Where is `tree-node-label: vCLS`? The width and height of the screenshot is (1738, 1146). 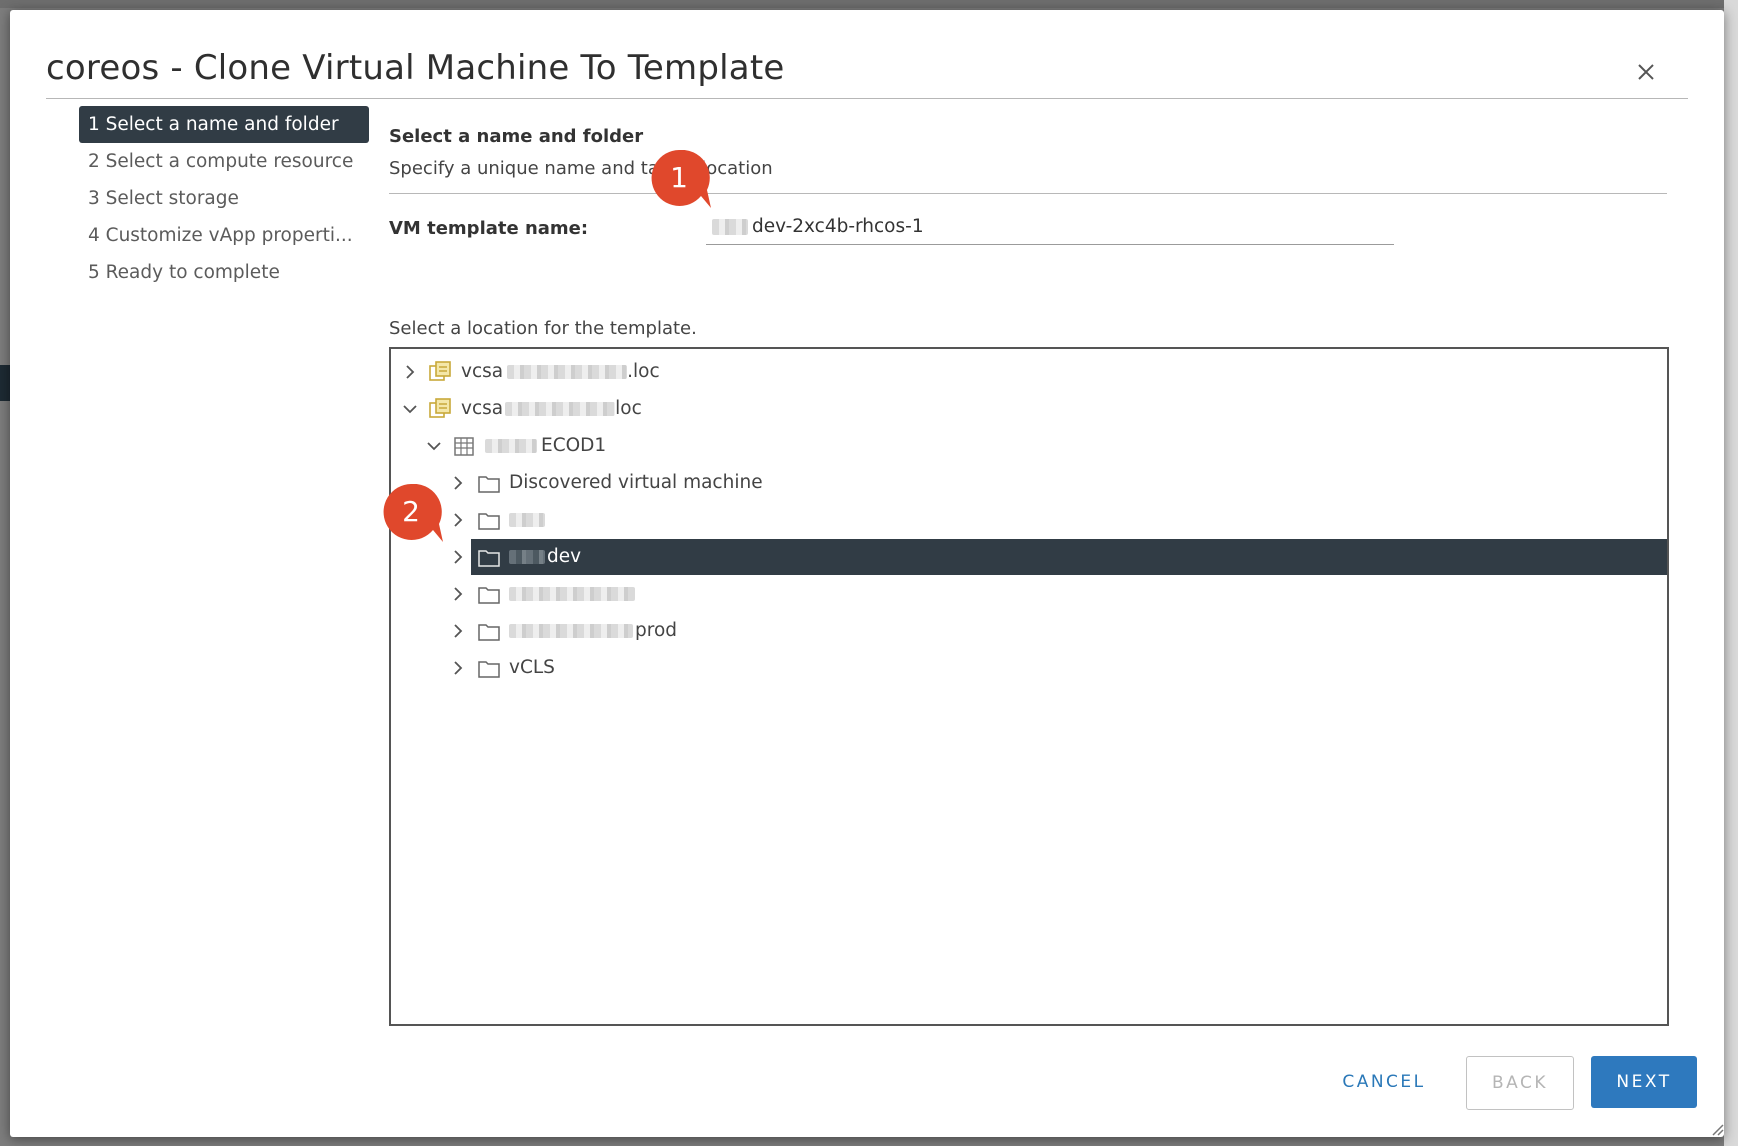 tree-node-label: vCLS is located at coordinates (532, 667).